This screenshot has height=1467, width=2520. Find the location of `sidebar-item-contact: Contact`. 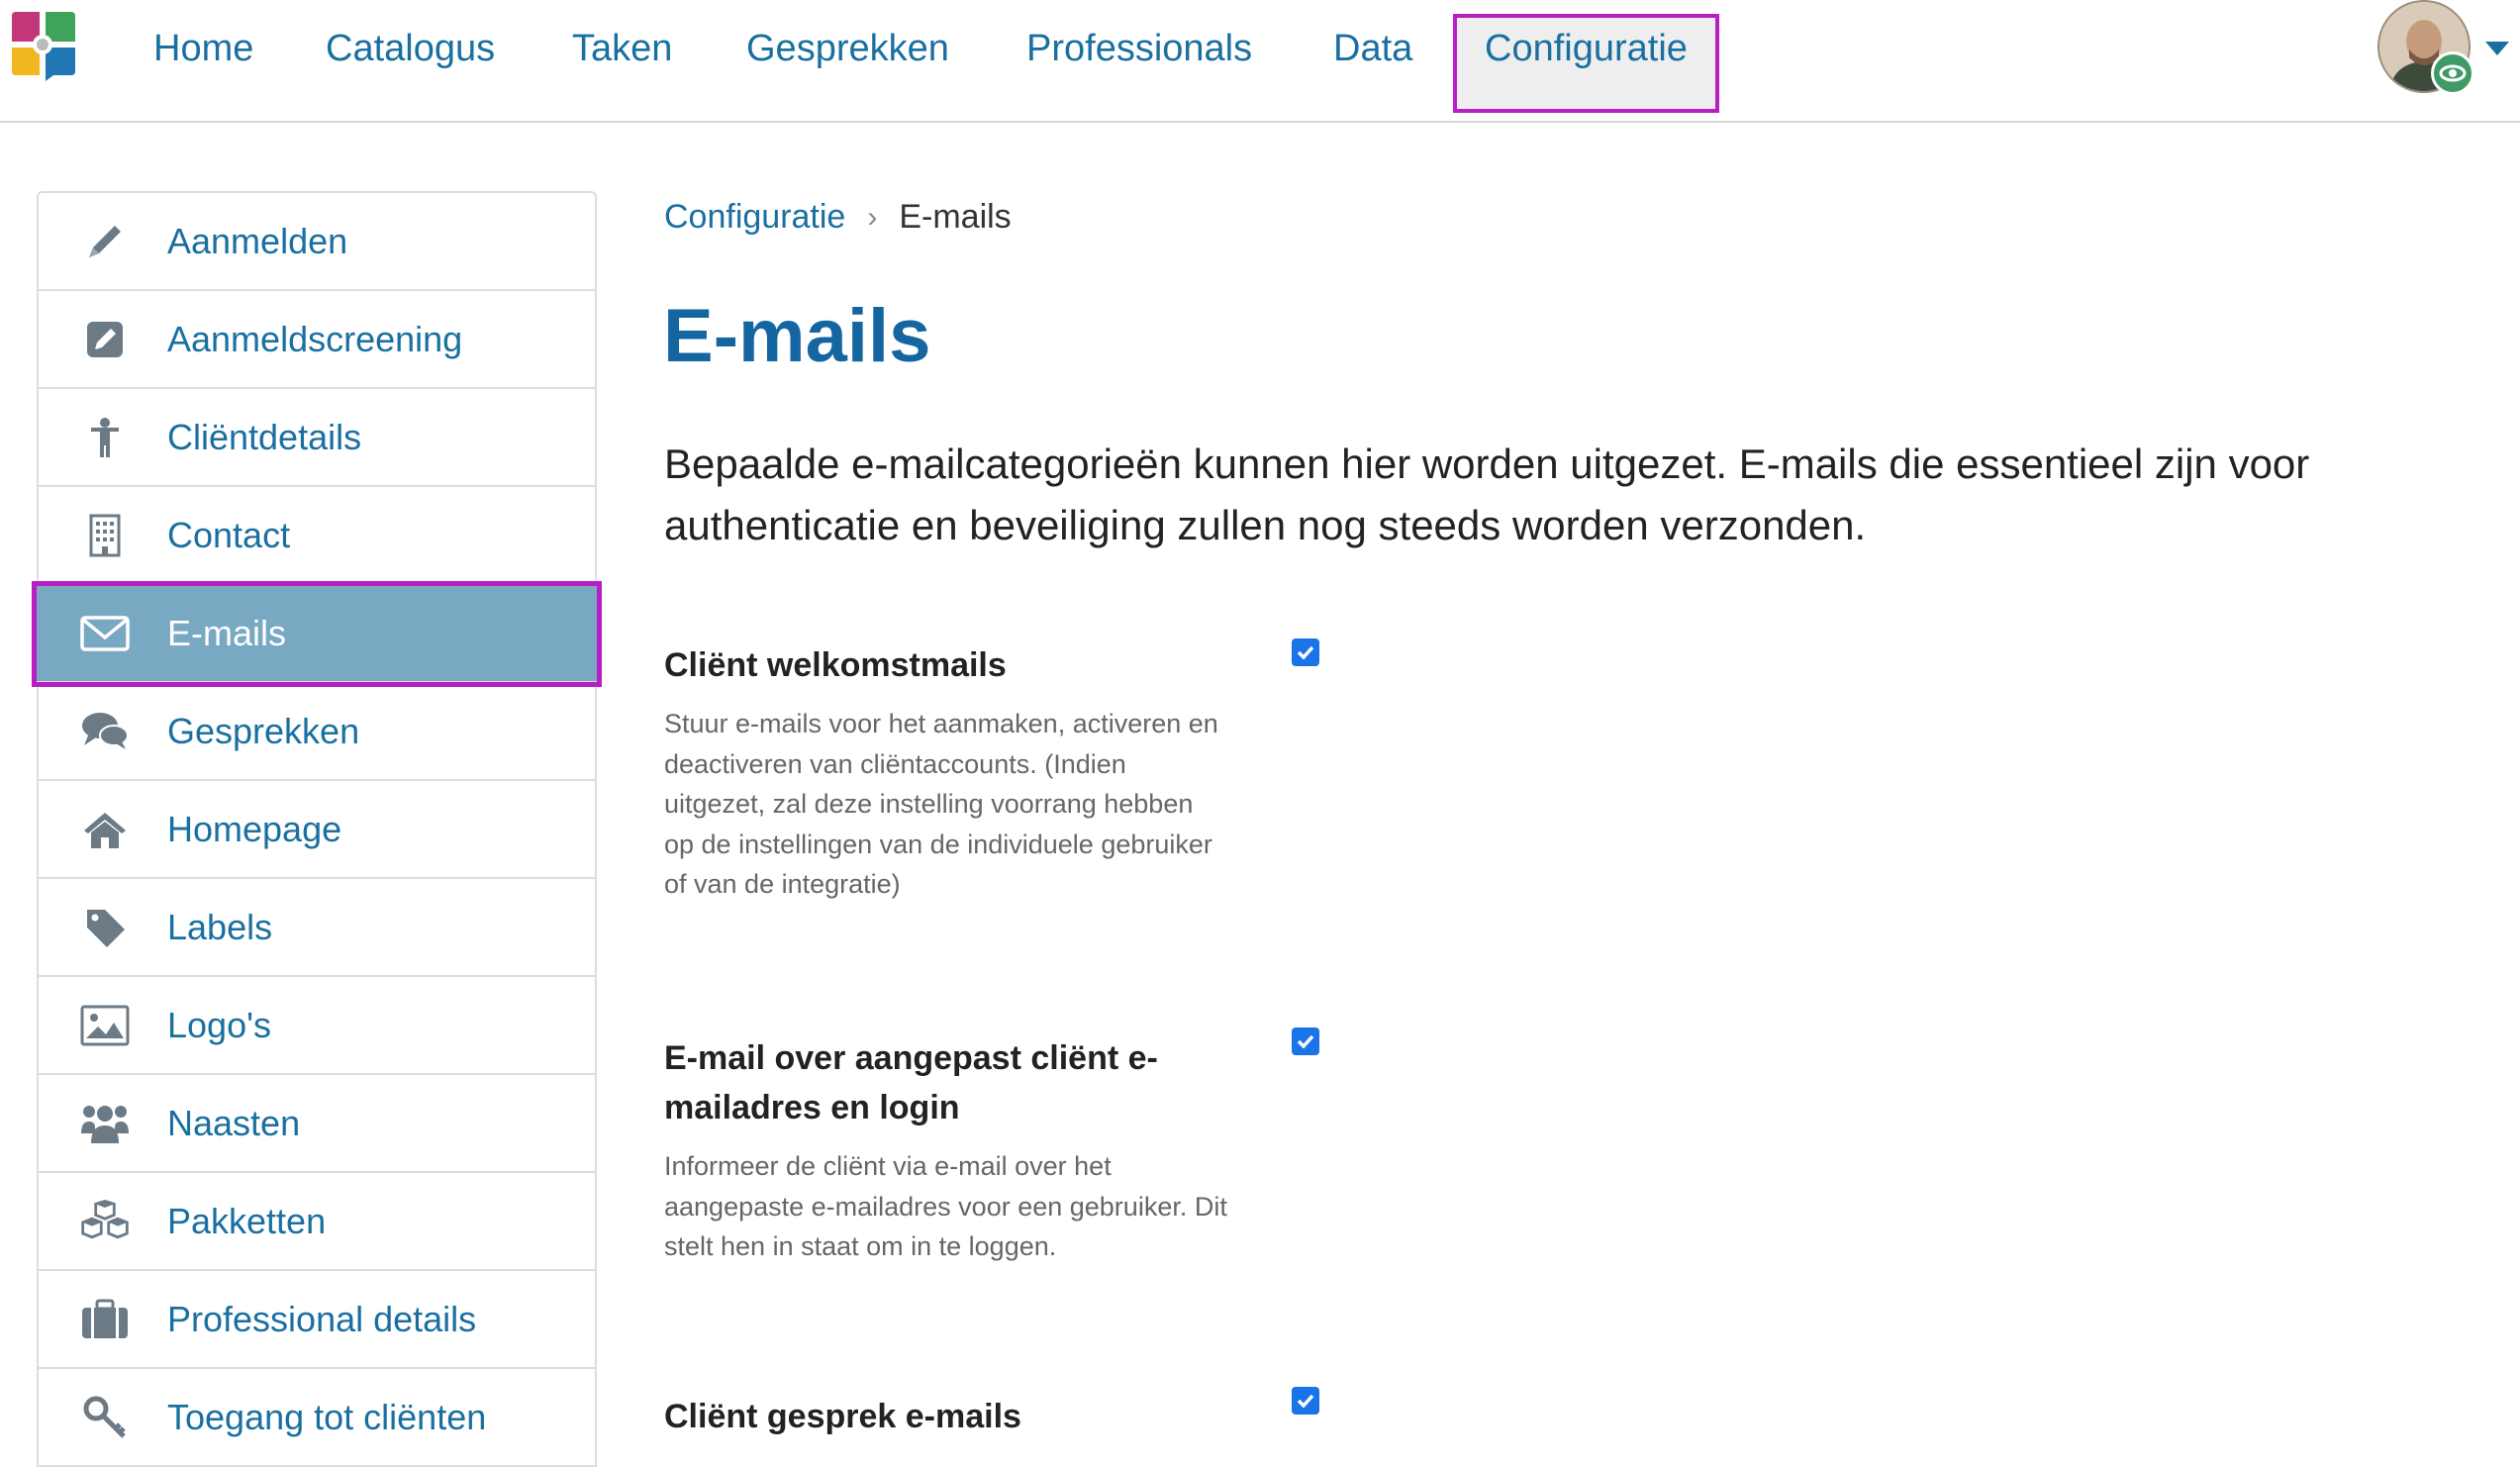

sidebar-item-contact: Contact is located at coordinates (317, 536).